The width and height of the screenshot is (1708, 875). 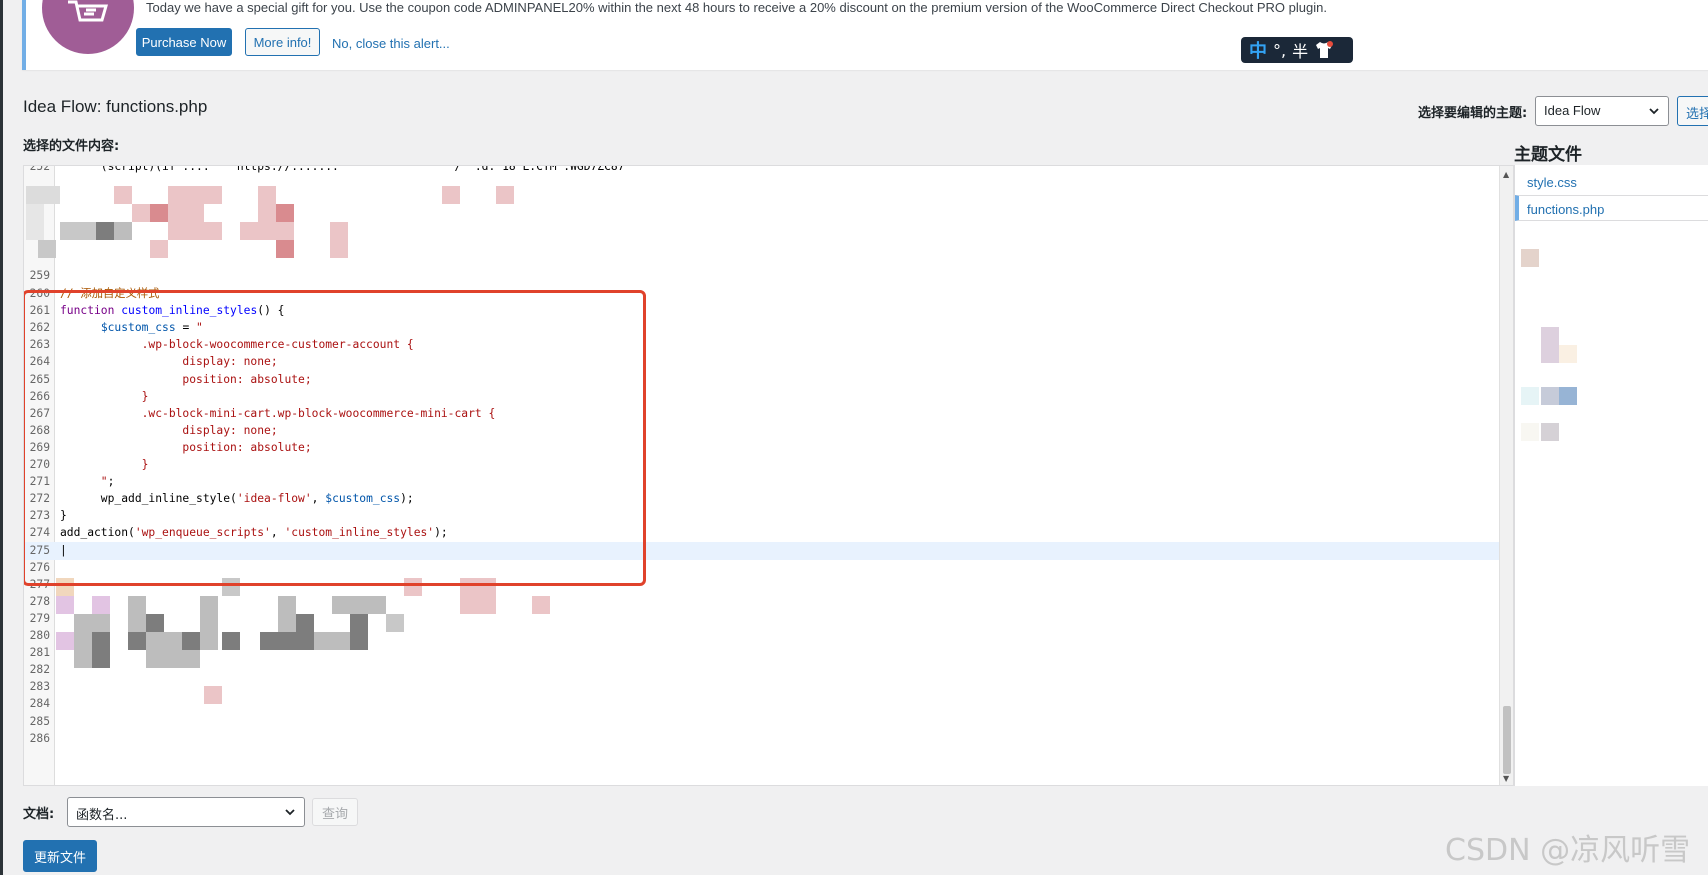 I want to click on code-line: 265 position: absolute;, so click(x=761, y=380).